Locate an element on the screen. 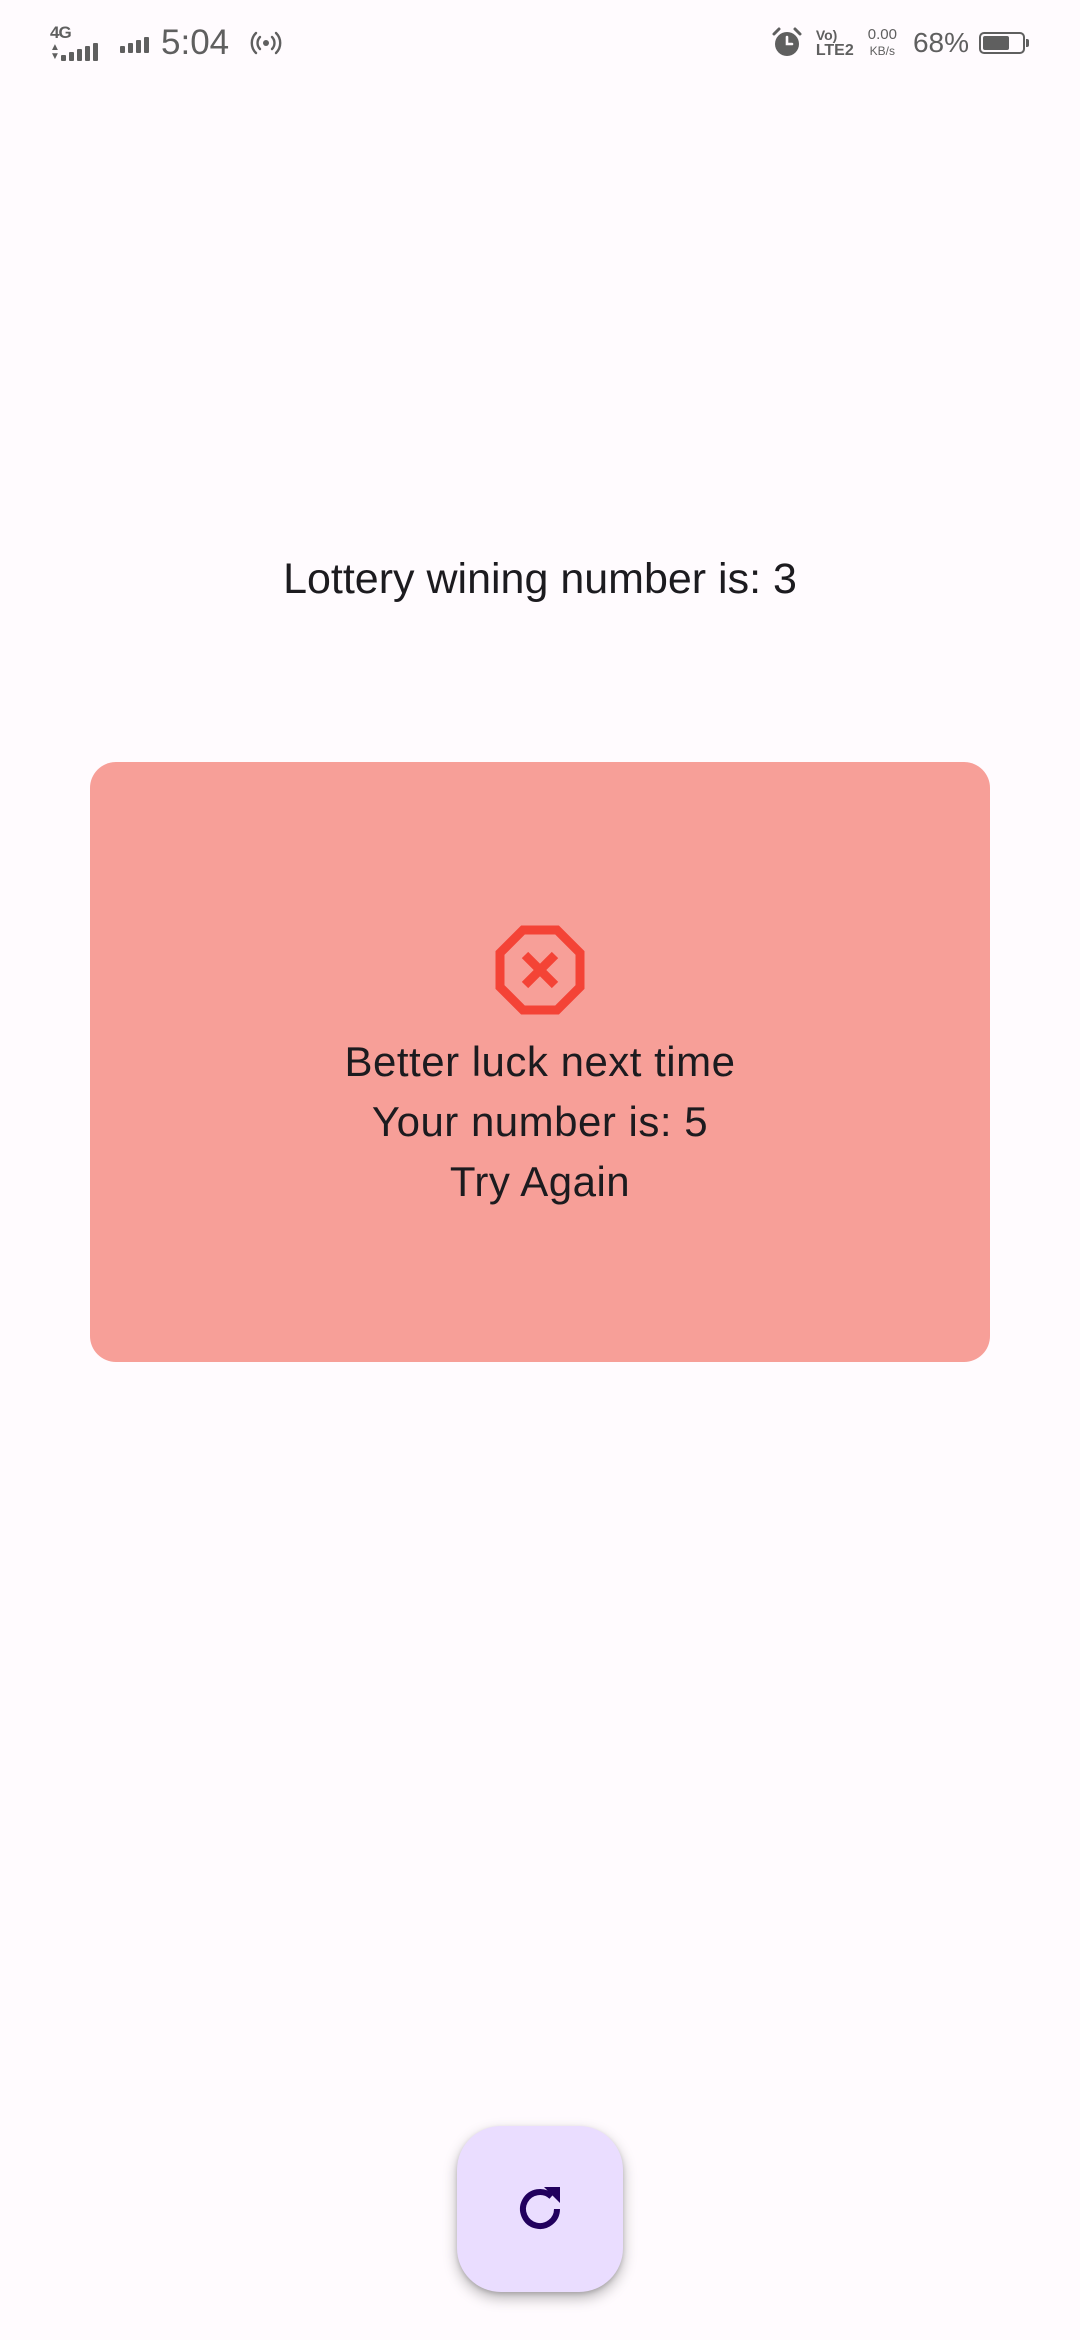 This screenshot has height=2340, width=1080. status-bar-left: 4G ▲ ▼ 5:04 is located at coordinates (166, 43).